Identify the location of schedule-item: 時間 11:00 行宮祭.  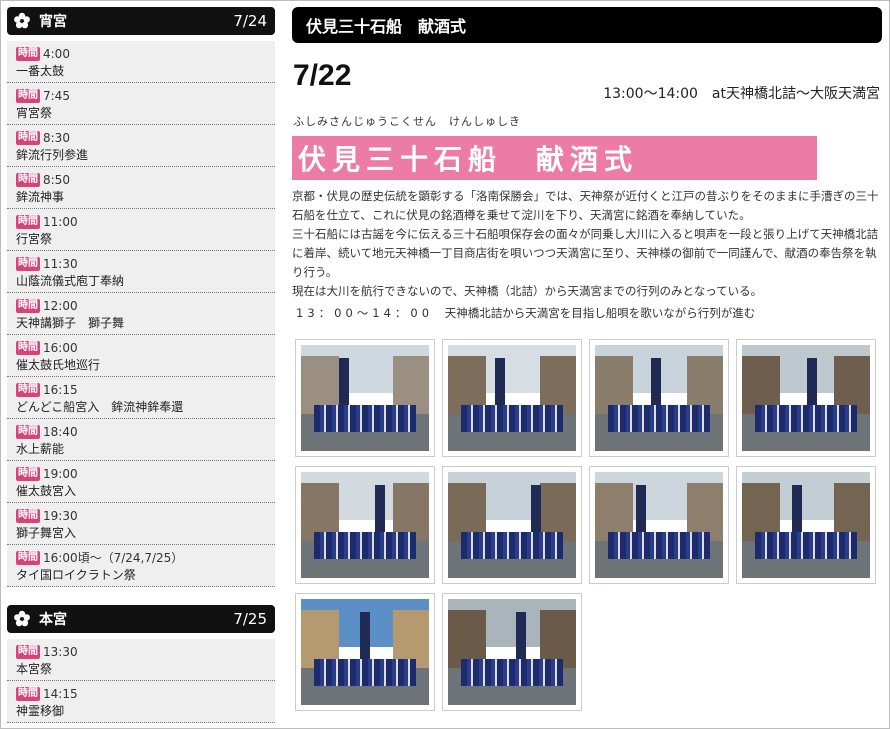
(141, 230).